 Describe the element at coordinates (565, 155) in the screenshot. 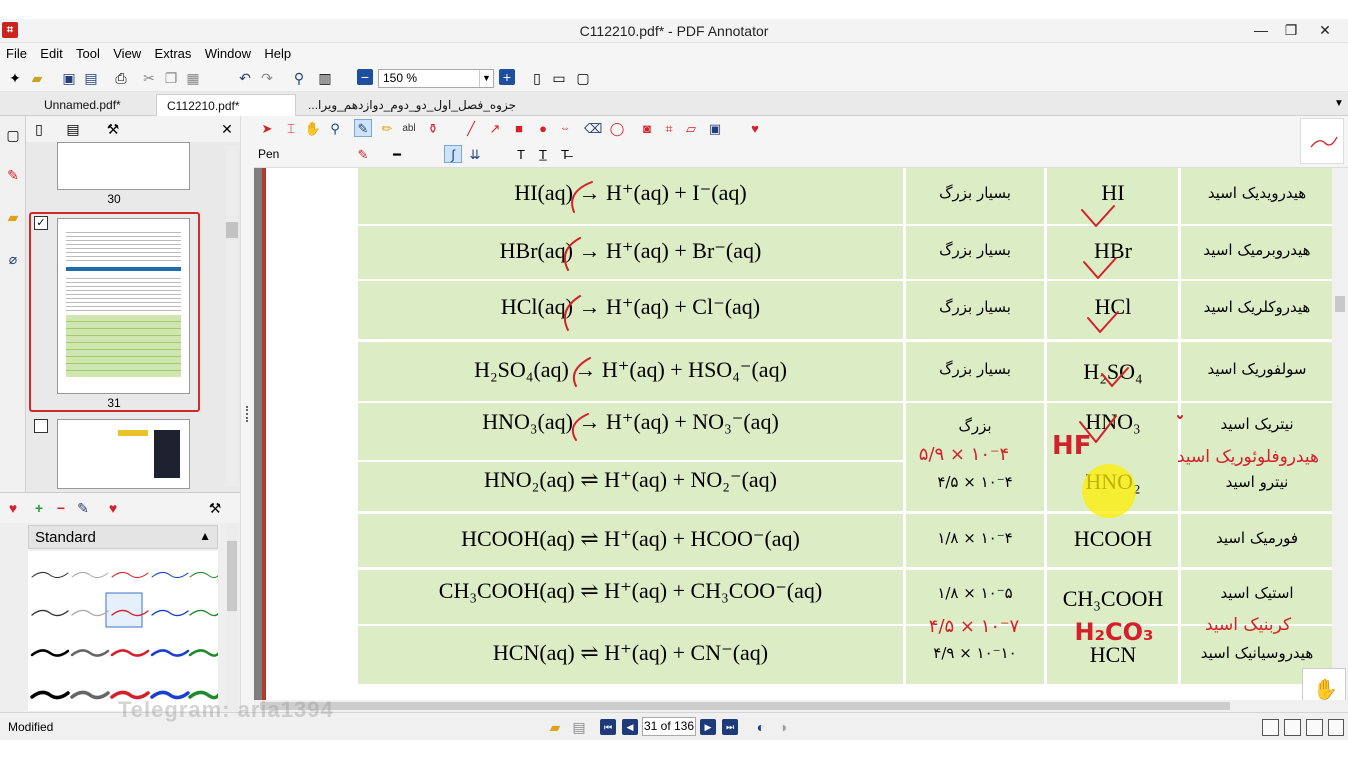

I see `text-strike-icon: T̶` at that location.